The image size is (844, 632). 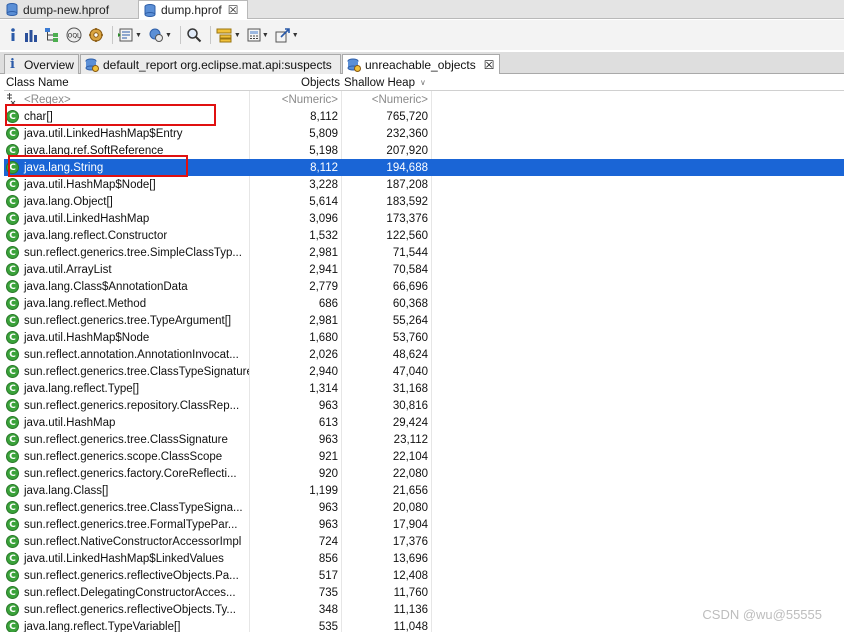 I want to click on search-icon, so click(x=194, y=35).